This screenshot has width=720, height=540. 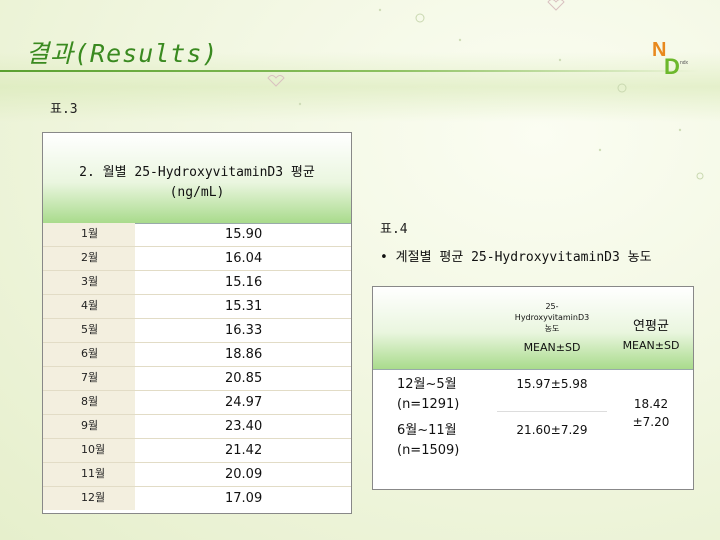 I want to click on month-cell: 11월, so click(x=89, y=474).